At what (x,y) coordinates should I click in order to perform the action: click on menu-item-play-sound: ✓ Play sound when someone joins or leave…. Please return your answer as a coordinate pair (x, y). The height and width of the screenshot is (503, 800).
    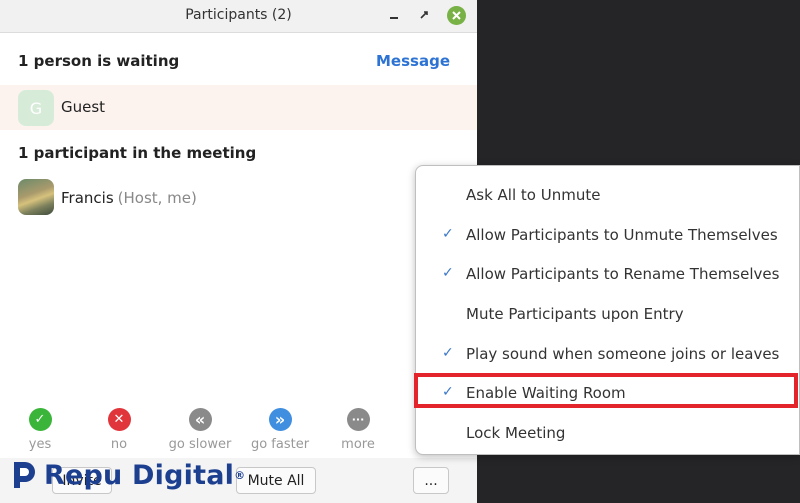
    Looking at the image, I should click on (608, 354).